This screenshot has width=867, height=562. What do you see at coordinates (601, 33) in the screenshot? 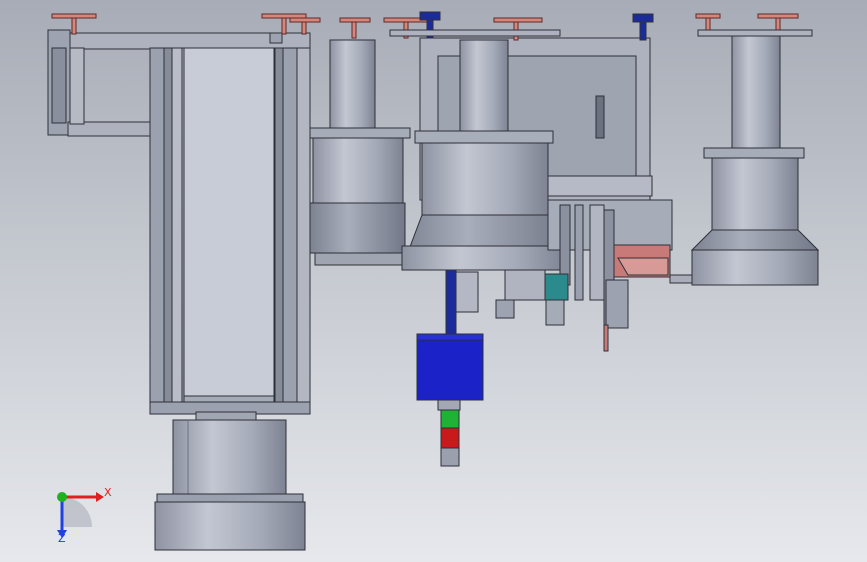
I see `top-rails` at bounding box center [601, 33].